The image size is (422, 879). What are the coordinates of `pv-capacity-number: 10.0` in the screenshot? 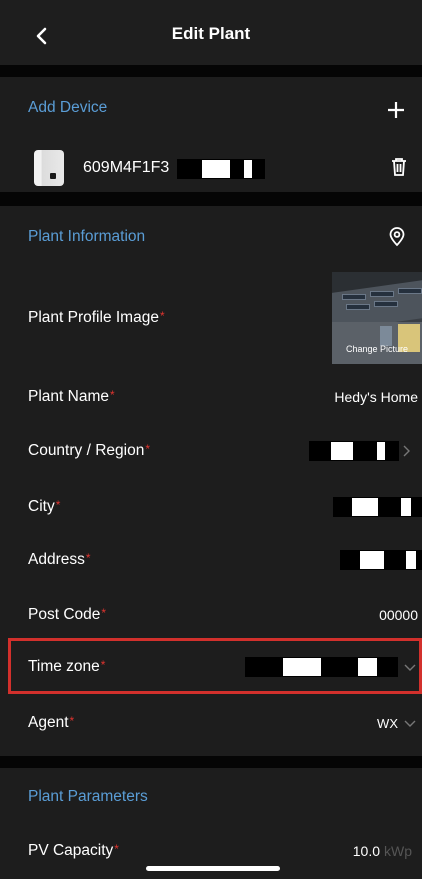 It's located at (366, 851).